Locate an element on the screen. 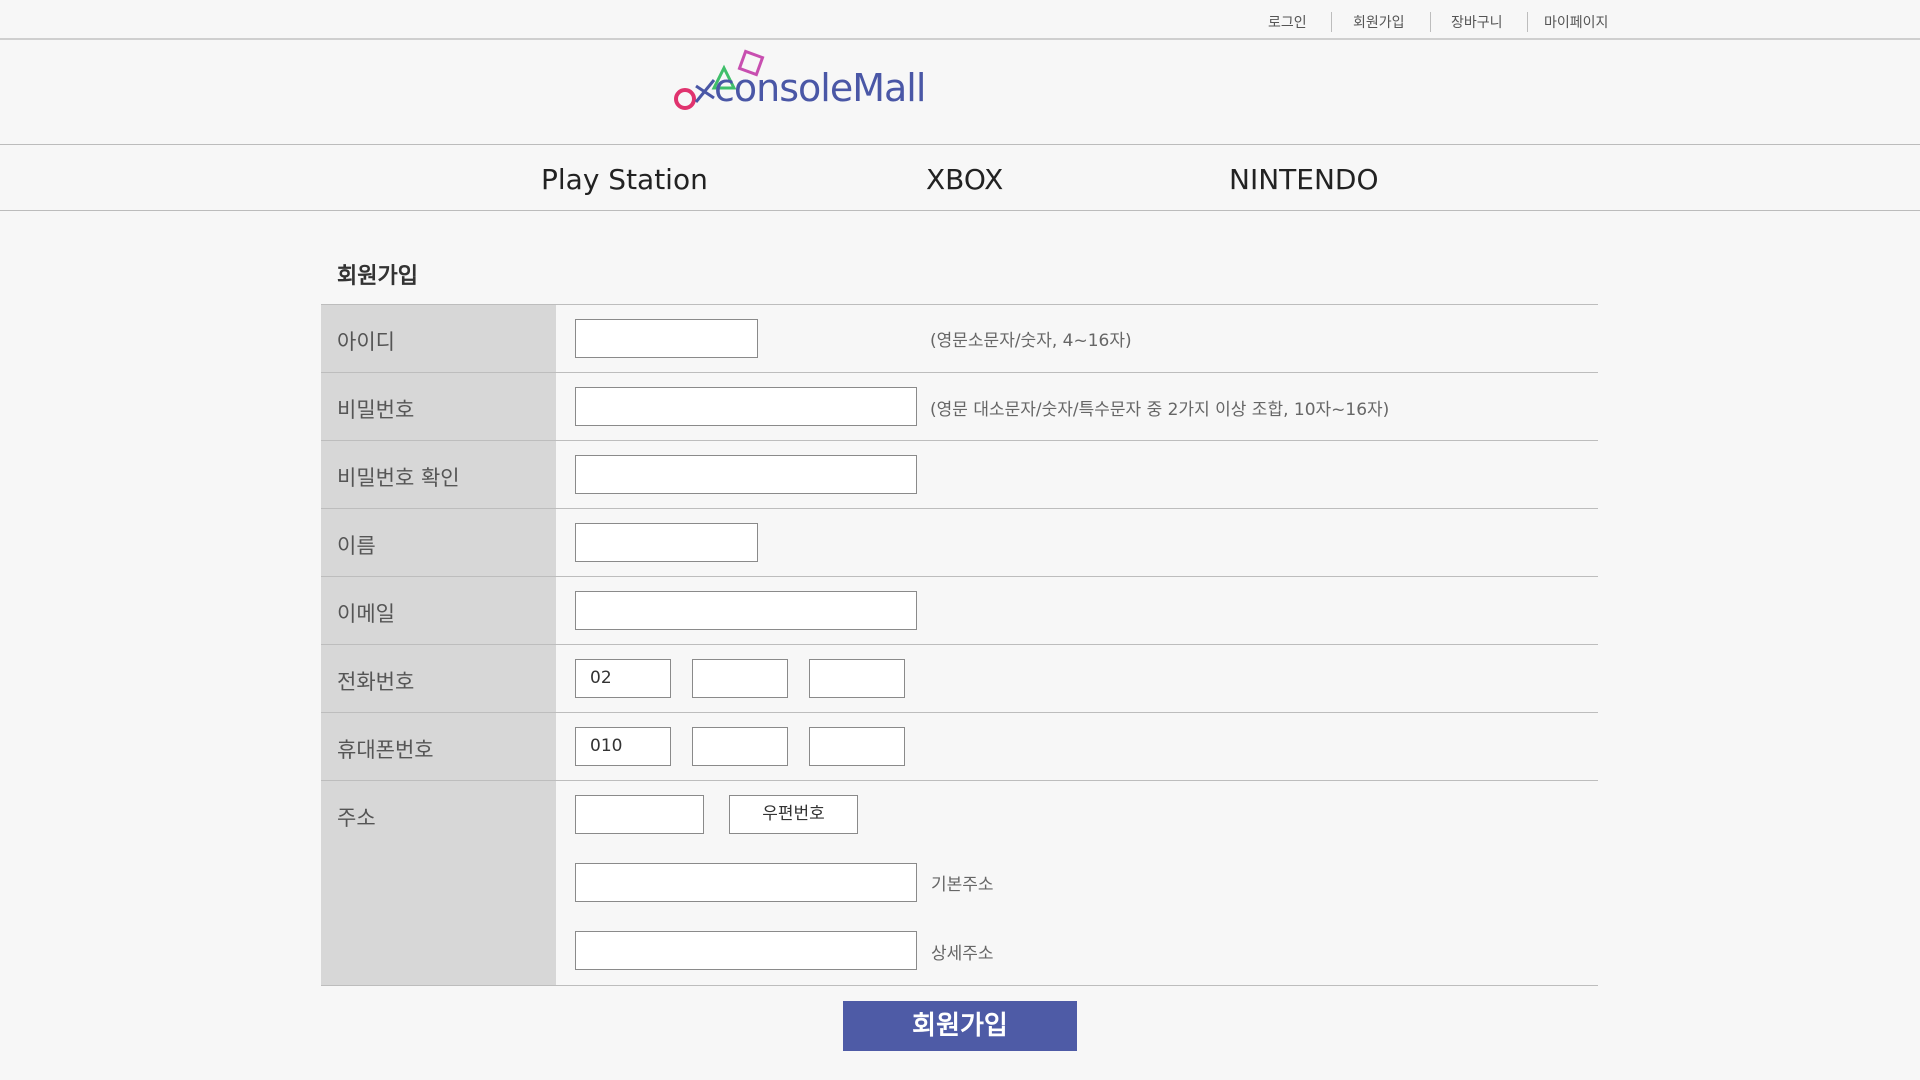 The height and width of the screenshot is (1080, 1920). site-logo: consoleMall is located at coordinates (803, 81).